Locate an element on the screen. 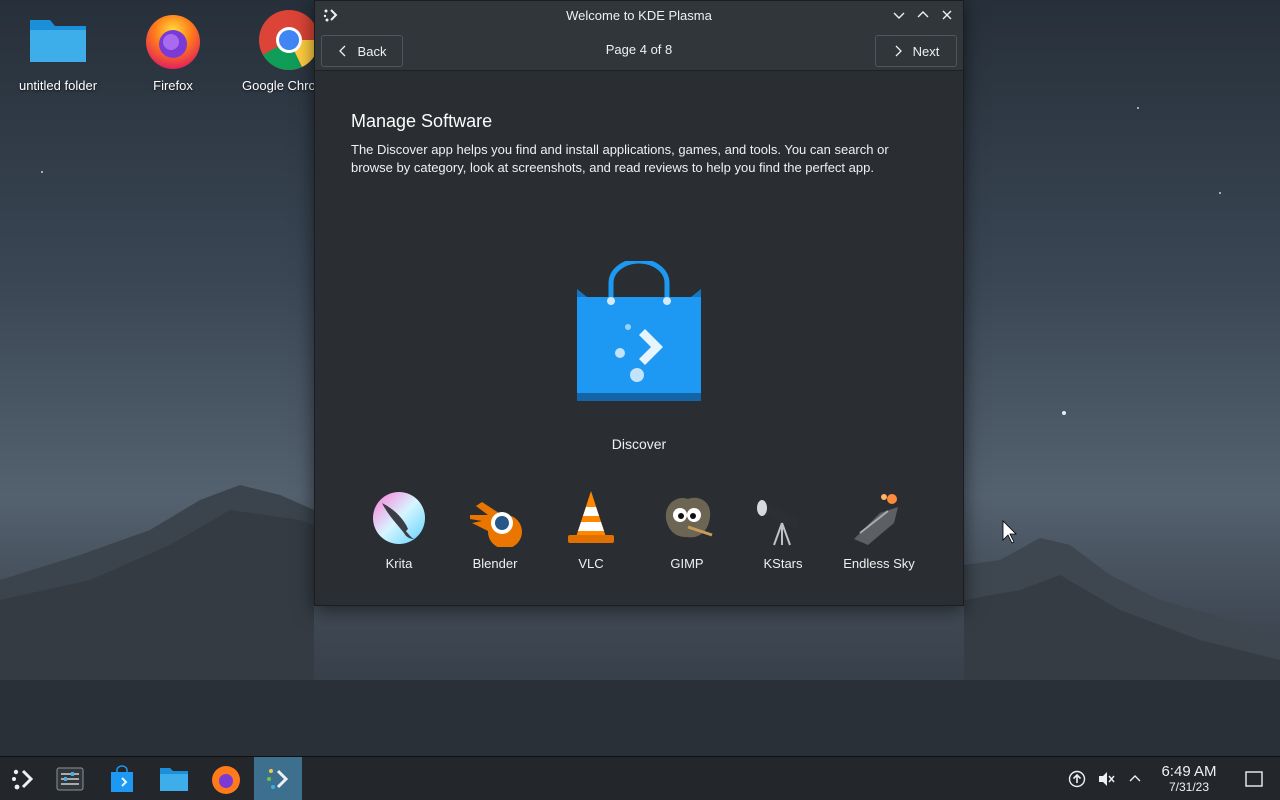 The width and height of the screenshot is (1280, 800). welcome-app-icon is located at coordinates (331, 15).